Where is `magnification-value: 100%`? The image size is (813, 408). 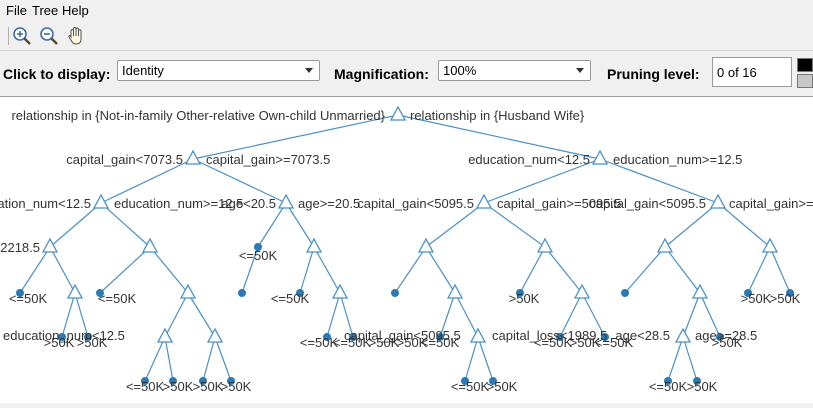
magnification-value: 100% is located at coordinates (460, 70).